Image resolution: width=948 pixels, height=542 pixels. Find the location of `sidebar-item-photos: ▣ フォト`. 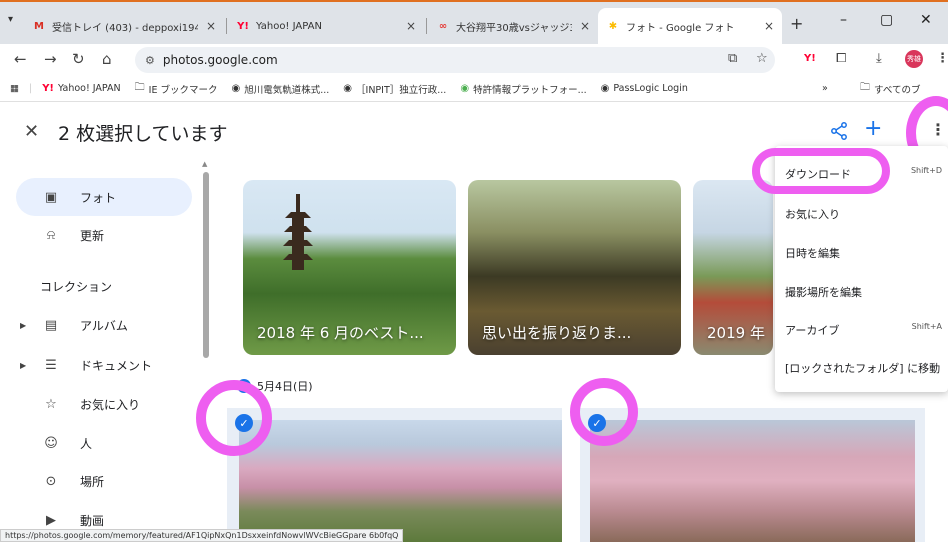

sidebar-item-photos: ▣ フォト is located at coordinates (104, 197).